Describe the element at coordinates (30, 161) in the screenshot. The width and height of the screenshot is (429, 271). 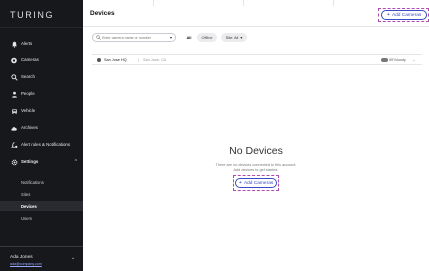
I see `sidebar-item-label: Settings` at that location.